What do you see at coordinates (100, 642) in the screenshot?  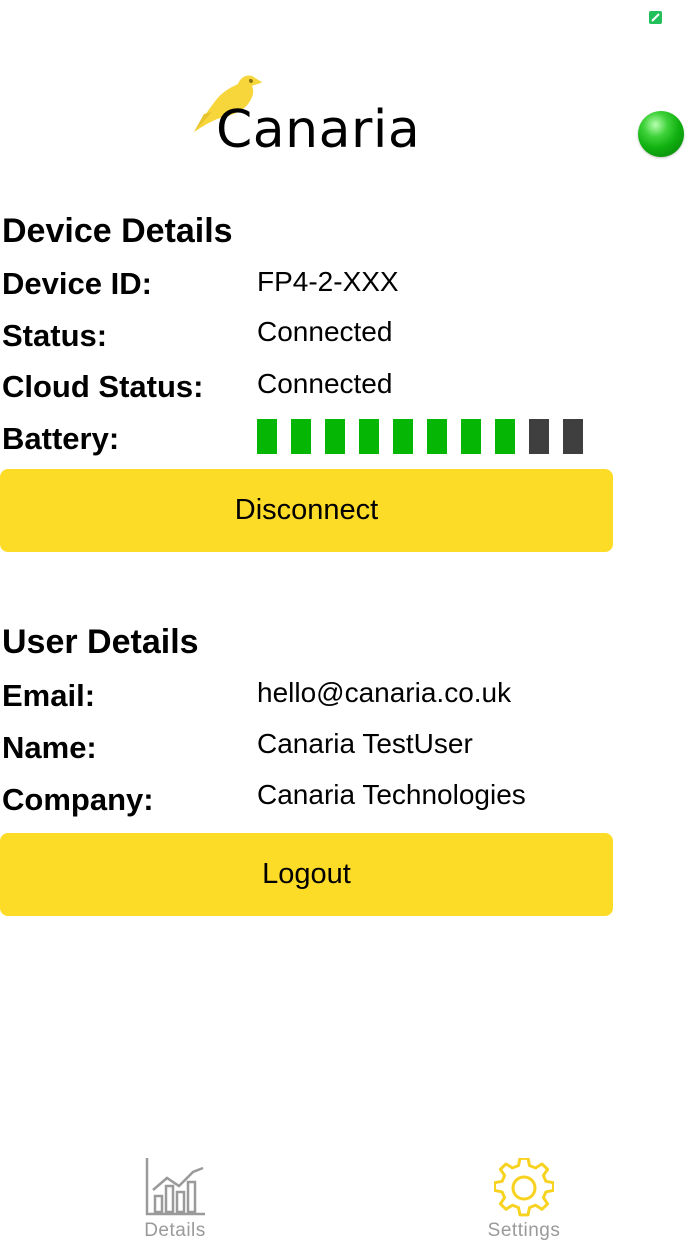 I see `user-details-title: User Details` at bounding box center [100, 642].